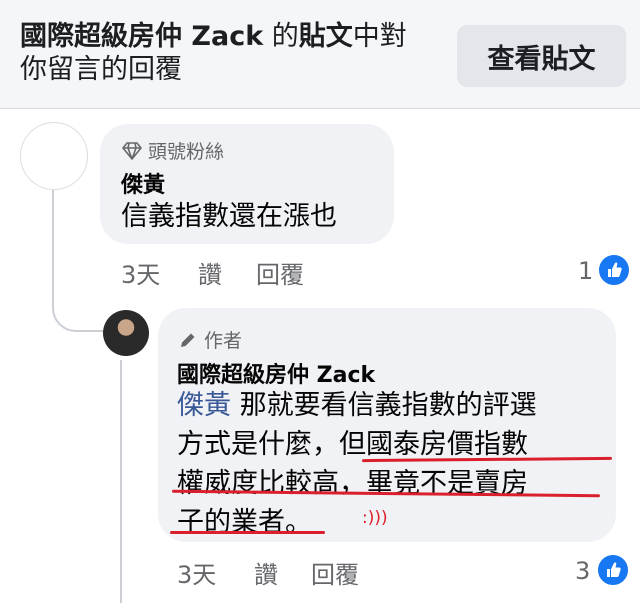  I want to click on author-badge: 作者, so click(210, 339).